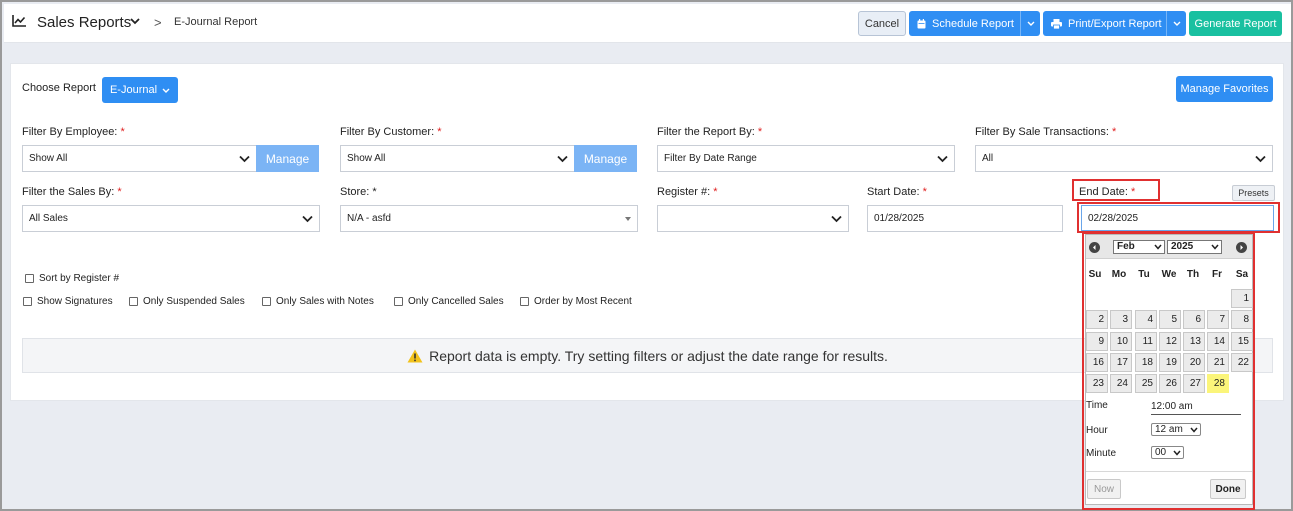 The height and width of the screenshot is (511, 1293). Describe the element at coordinates (1121, 319) in the screenshot. I see `day-cell: 3` at that location.